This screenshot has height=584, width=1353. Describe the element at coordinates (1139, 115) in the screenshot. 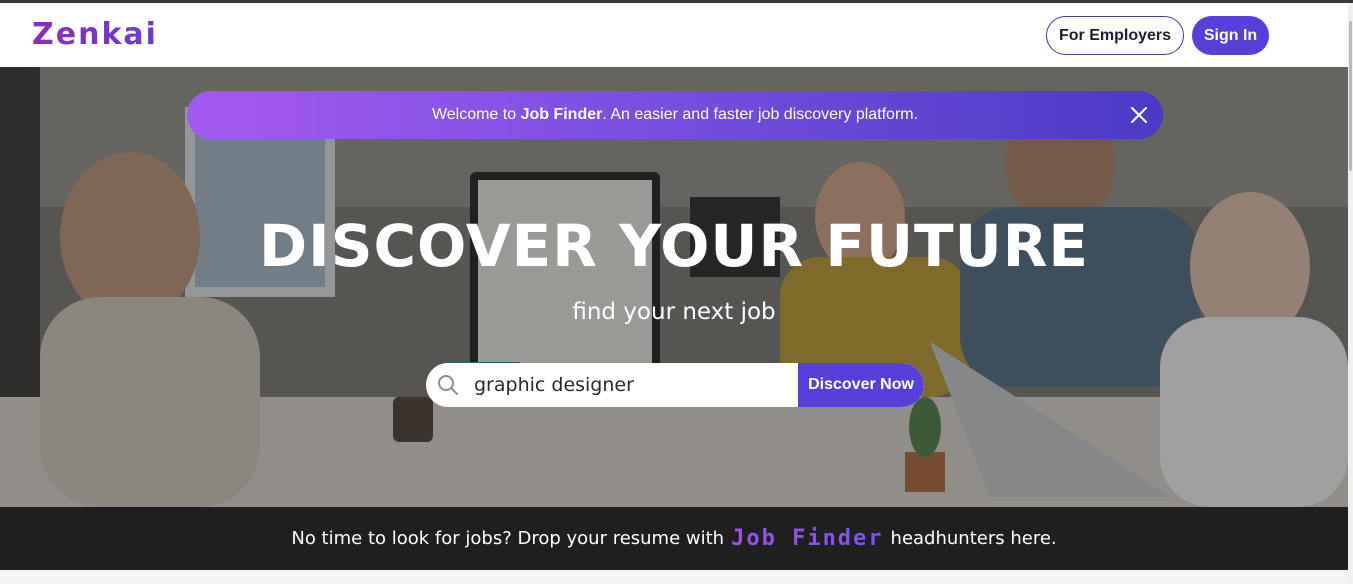

I see `close-icon` at that location.